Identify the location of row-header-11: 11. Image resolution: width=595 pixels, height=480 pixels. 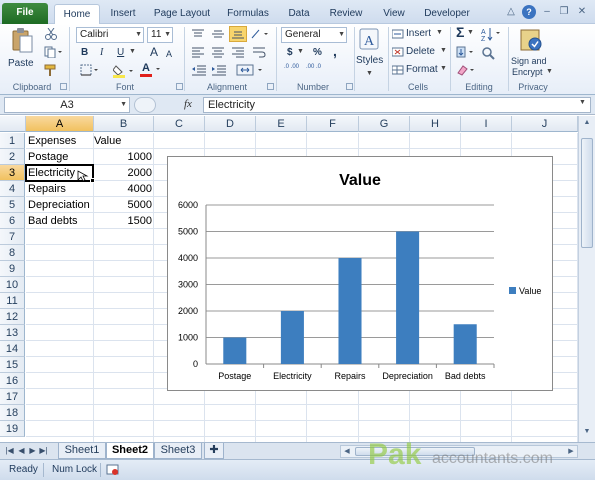
(12, 301).